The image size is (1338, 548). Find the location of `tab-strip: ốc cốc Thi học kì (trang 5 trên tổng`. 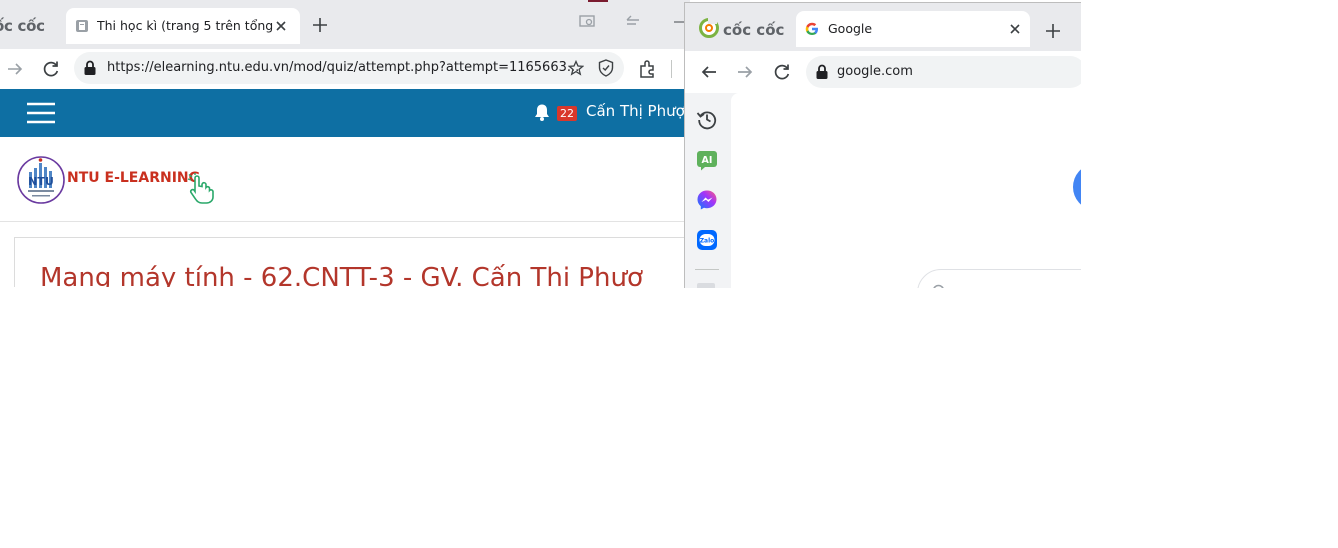

tab-strip: ốc cốc Thi học kì (trang 5 trên tổng is located at coordinates (345, 24).